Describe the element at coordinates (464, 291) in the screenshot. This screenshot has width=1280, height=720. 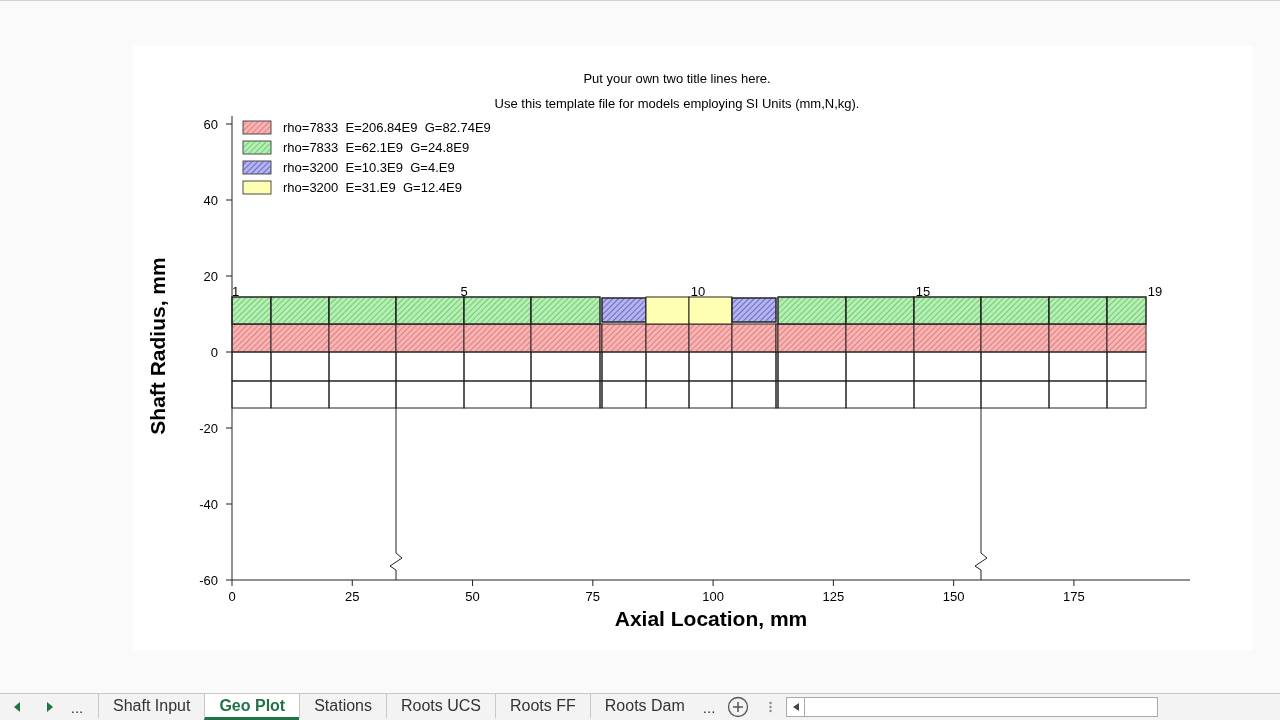
I see `station-number: 5` at that location.